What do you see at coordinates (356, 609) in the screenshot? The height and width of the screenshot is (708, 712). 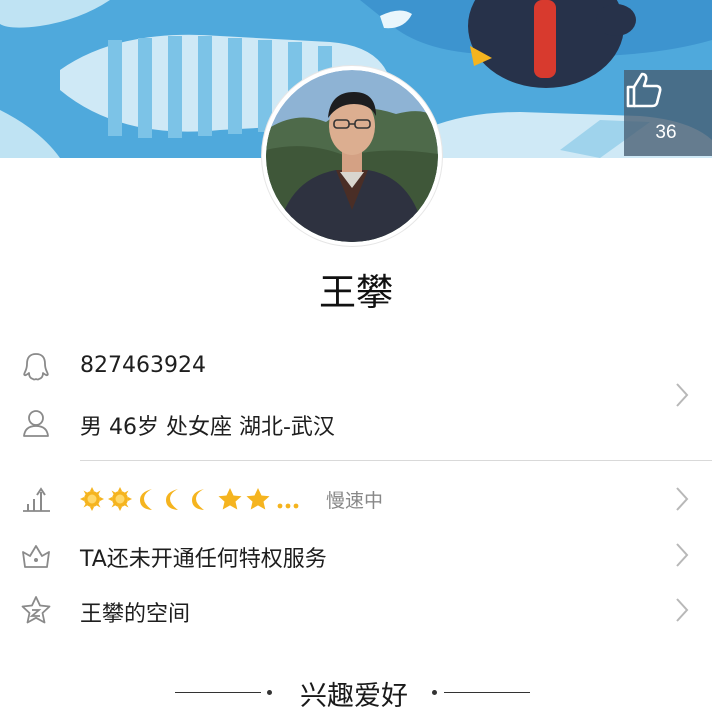 I see `qzone-row: 王攀的空间` at bounding box center [356, 609].